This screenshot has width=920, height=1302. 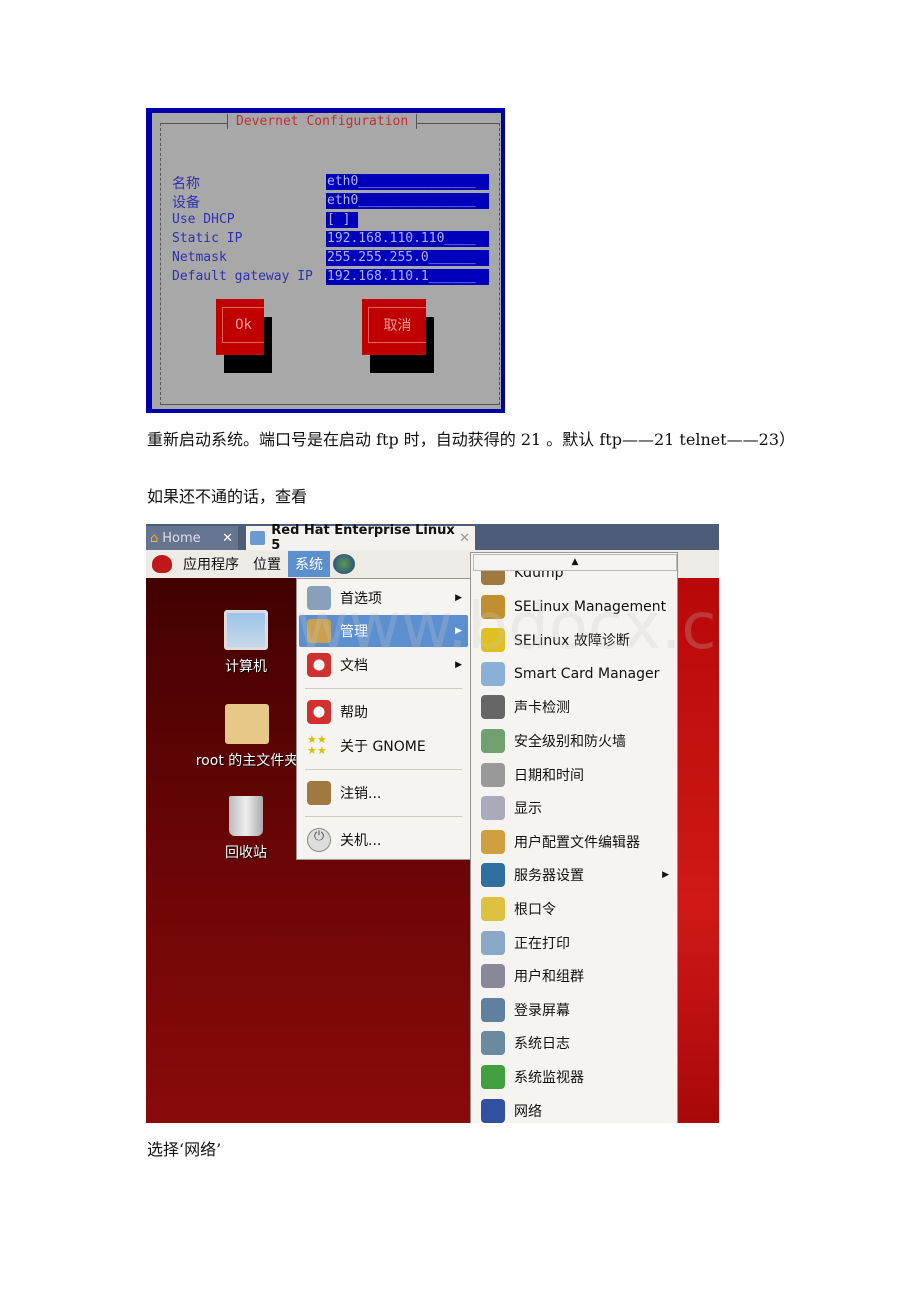 What do you see at coordinates (247, 737) in the screenshot?
I see `desktop-home-folder: root 的主文件夹` at bounding box center [247, 737].